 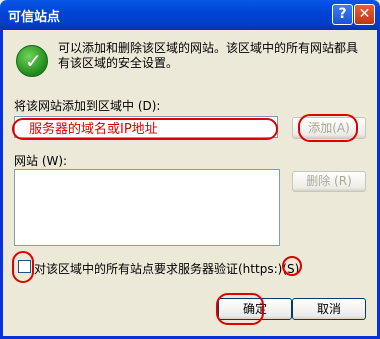 What do you see at coordinates (329, 181) in the screenshot?
I see `remove-button: 删除 (R)` at bounding box center [329, 181].